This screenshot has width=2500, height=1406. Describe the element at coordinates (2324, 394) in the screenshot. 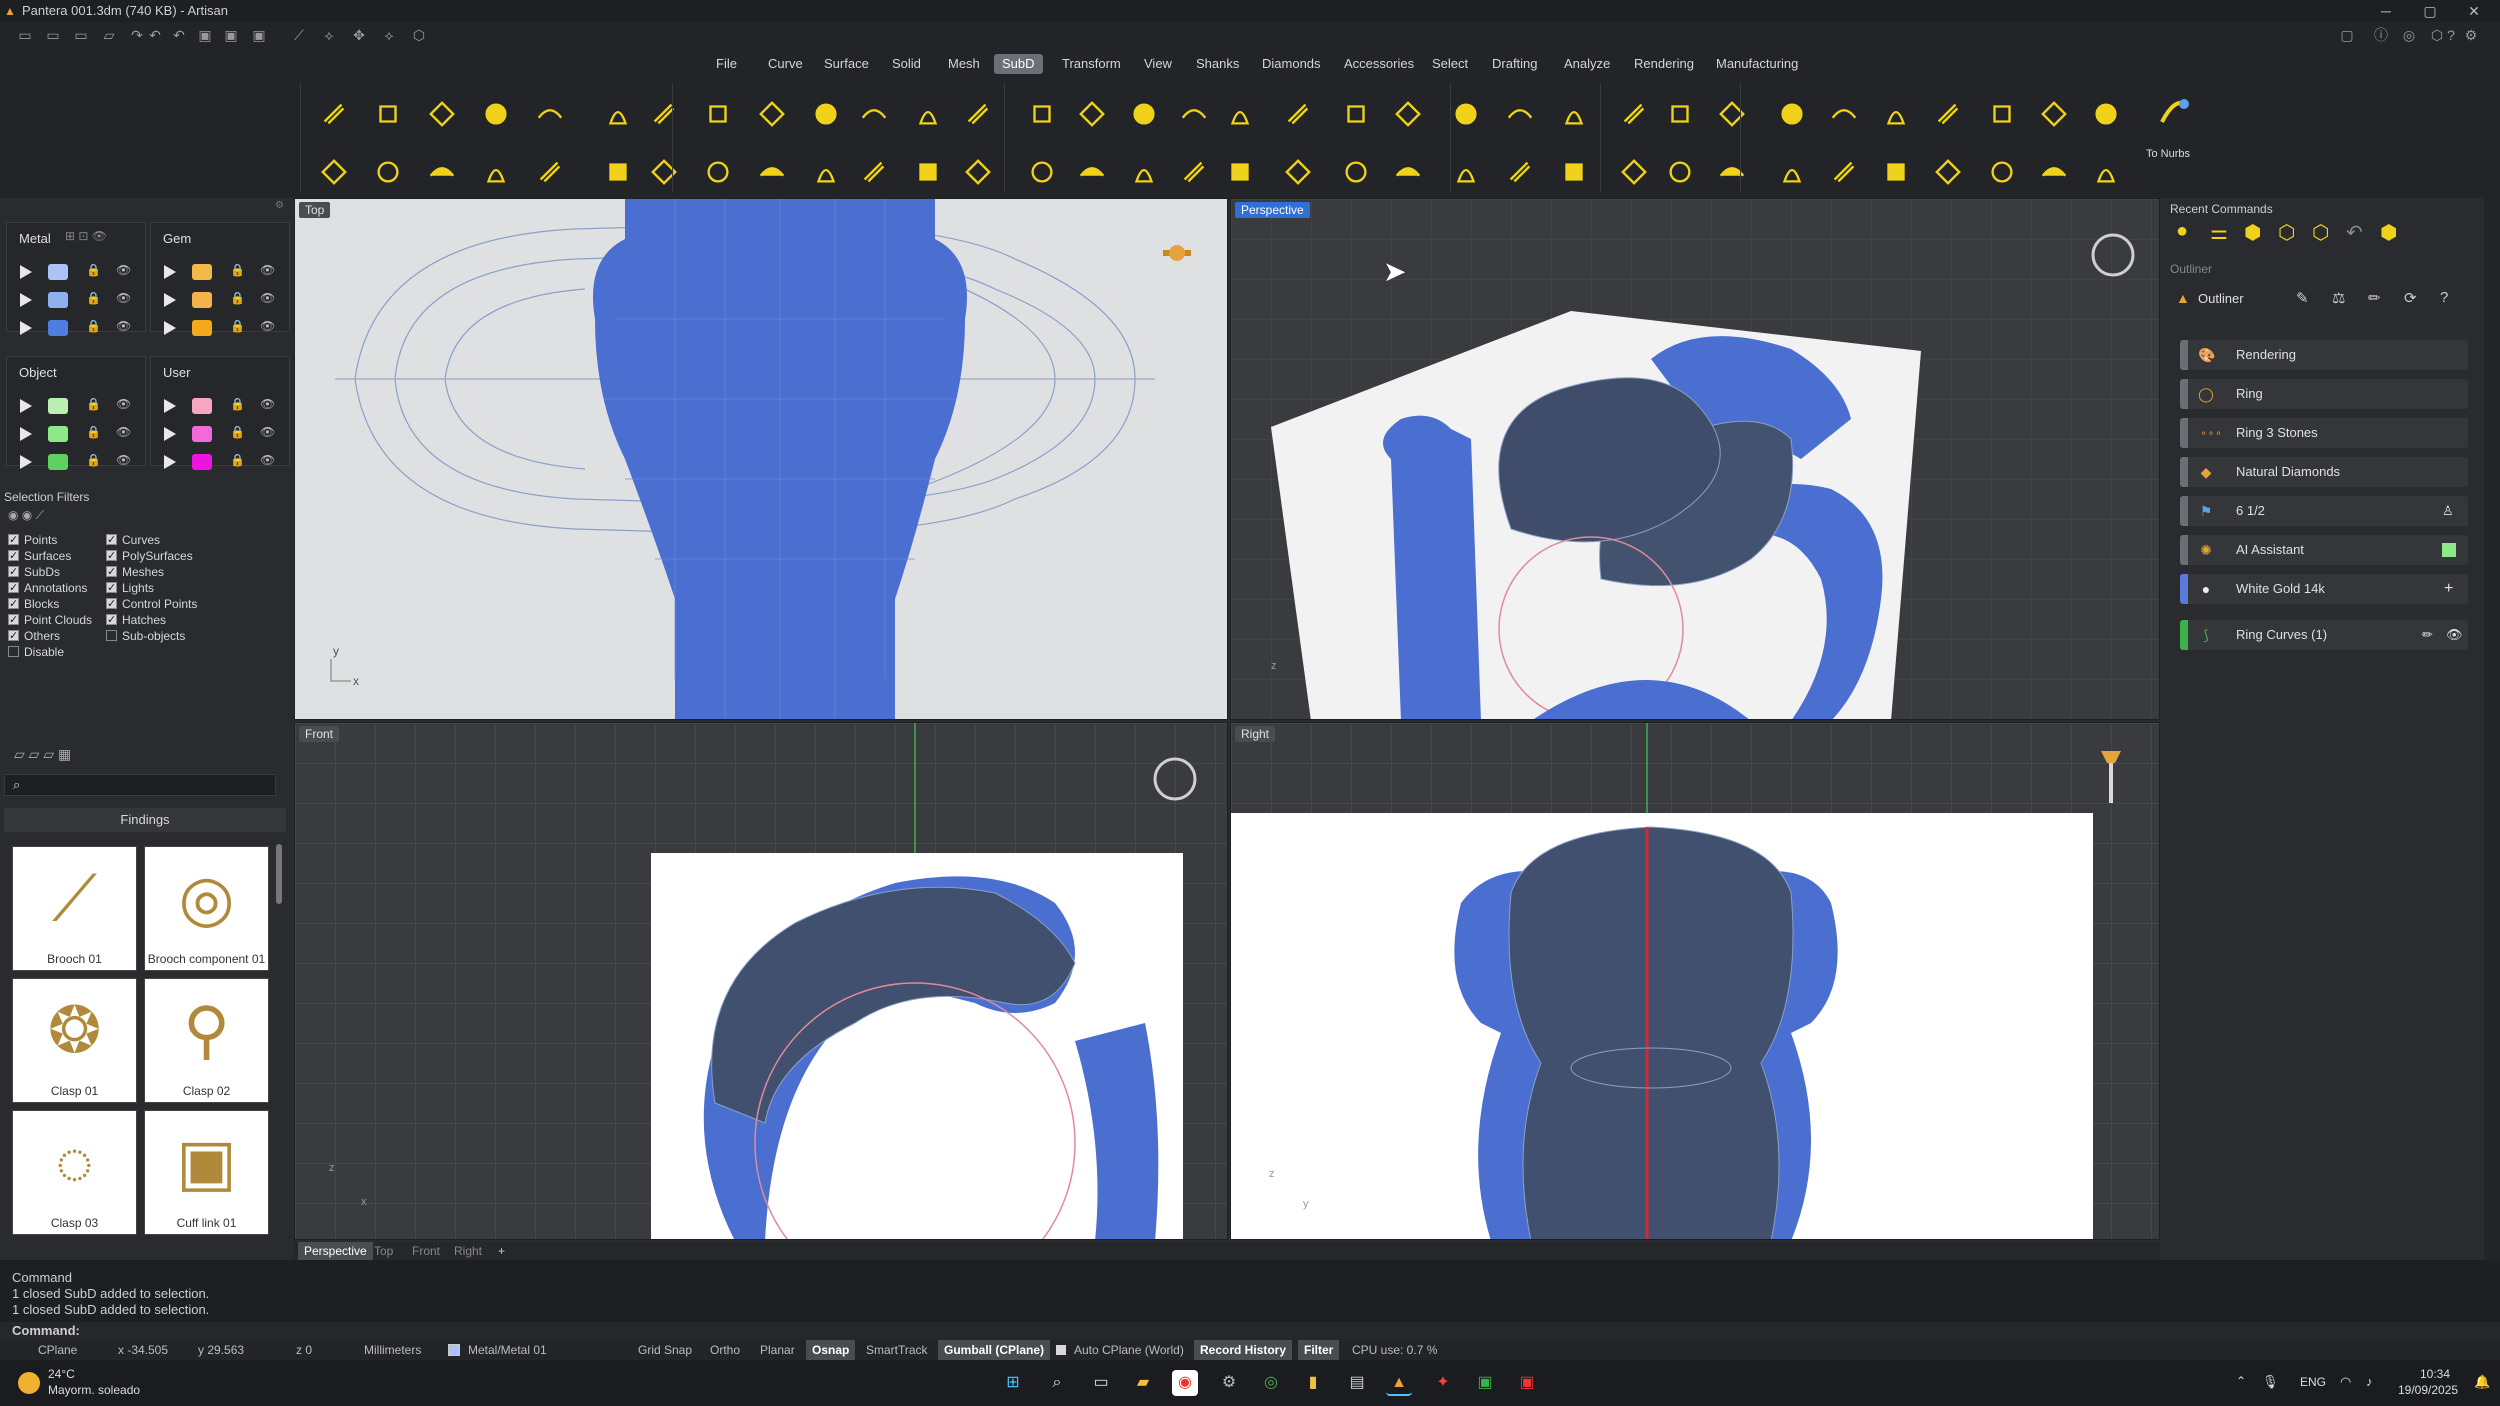

I see `outliner-row-ring: ◯ Ring` at that location.